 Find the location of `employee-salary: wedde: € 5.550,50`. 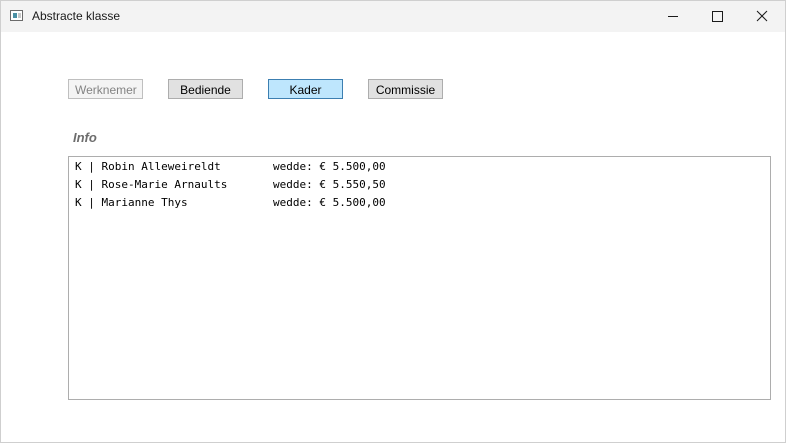

employee-salary: wedde: € 5.550,50 is located at coordinates (329, 184).